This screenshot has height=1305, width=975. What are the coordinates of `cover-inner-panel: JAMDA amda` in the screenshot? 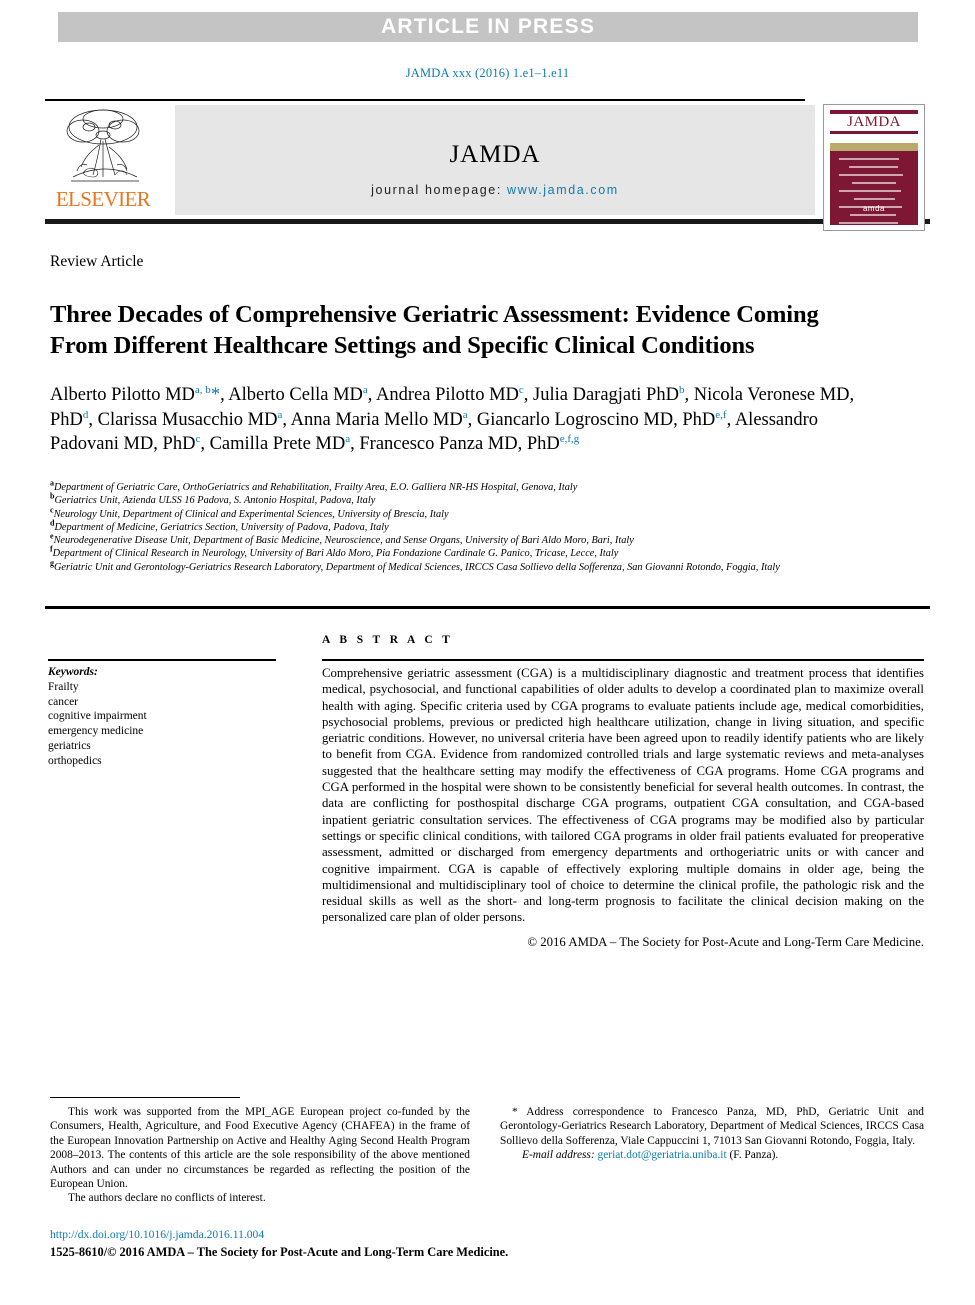 It's located at (874, 167).